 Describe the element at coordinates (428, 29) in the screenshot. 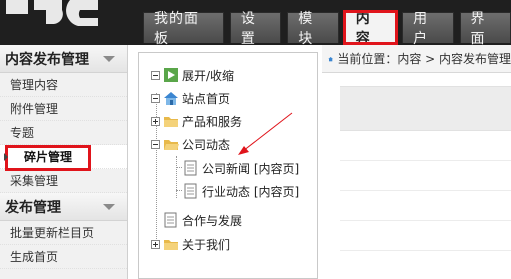

I see `tab-users: 用户` at that location.